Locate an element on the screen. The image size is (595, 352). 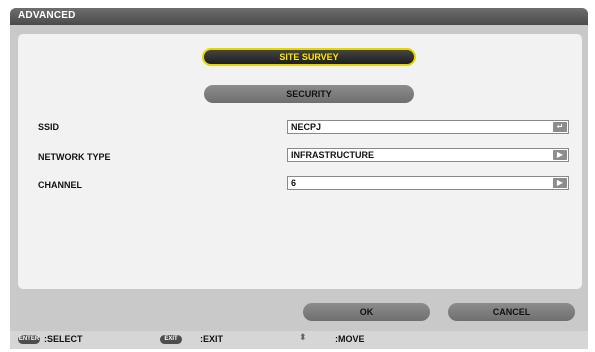
channel-value: 6 is located at coordinates (294, 183).